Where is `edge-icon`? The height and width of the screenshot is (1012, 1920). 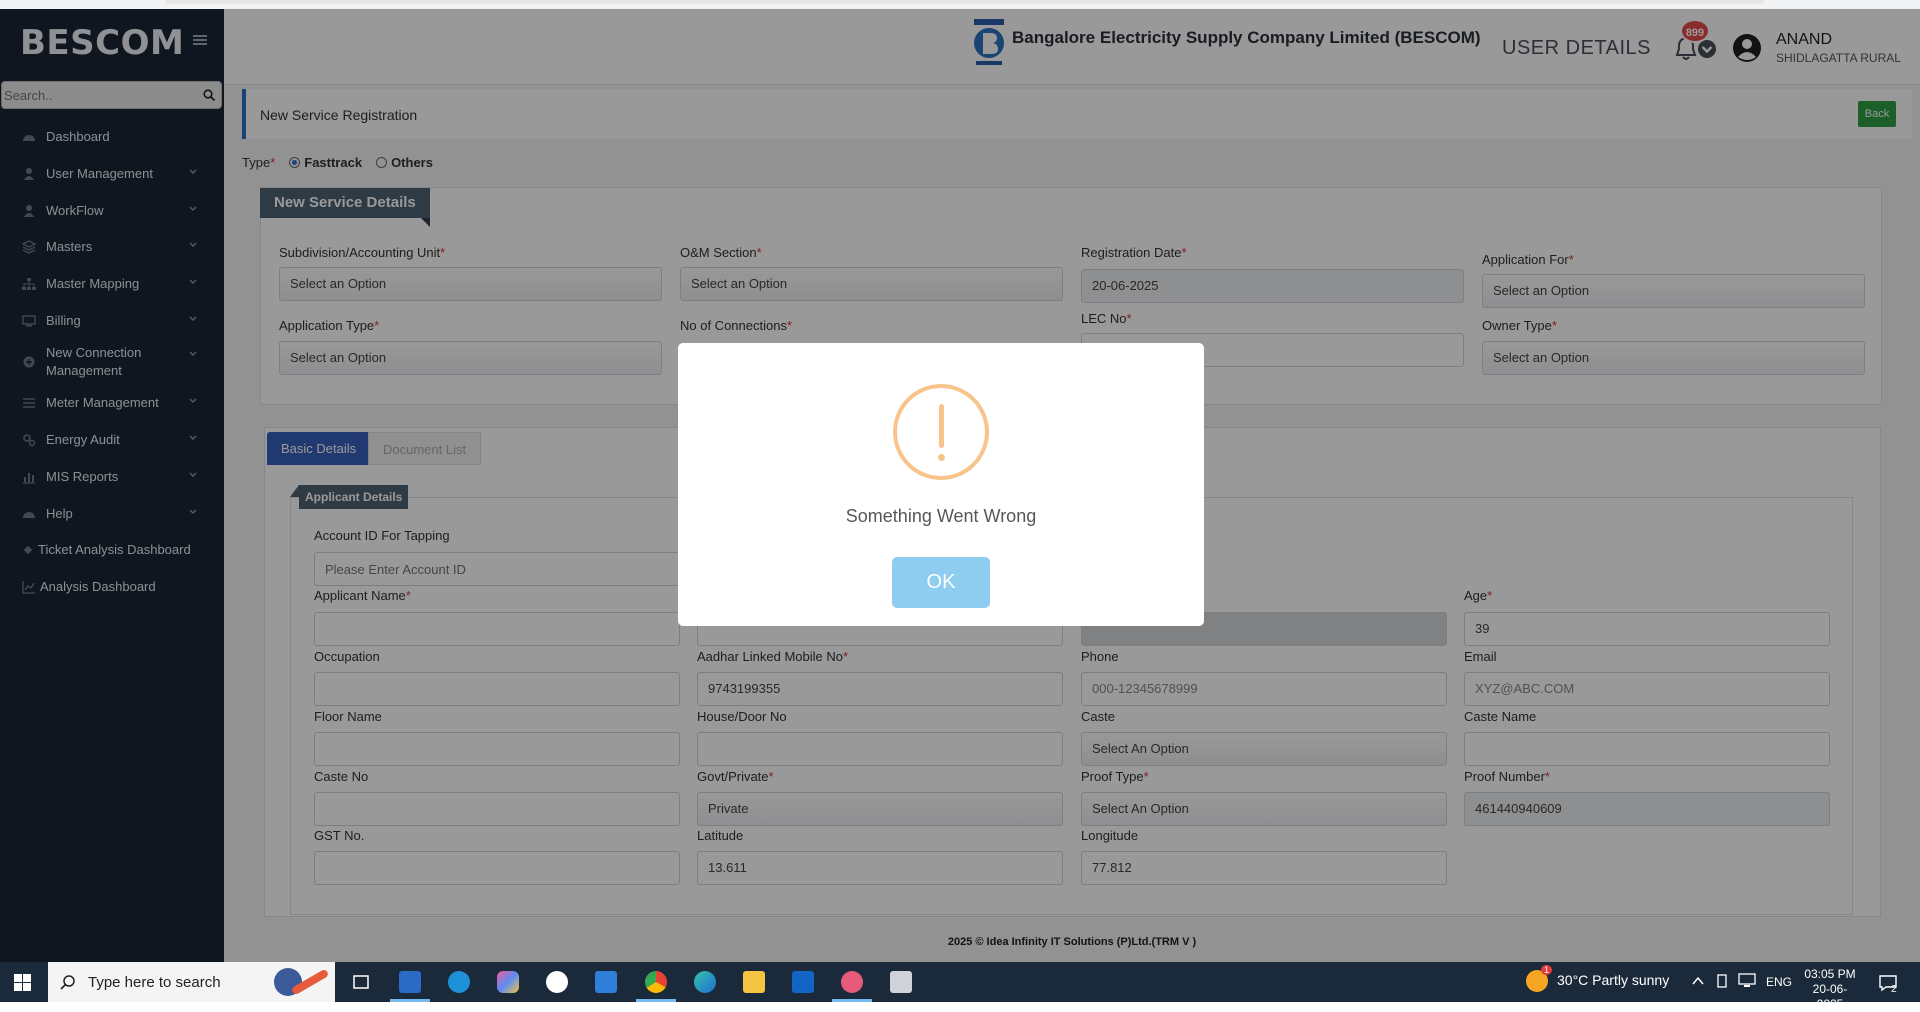
edge-icon is located at coordinates (705, 982).